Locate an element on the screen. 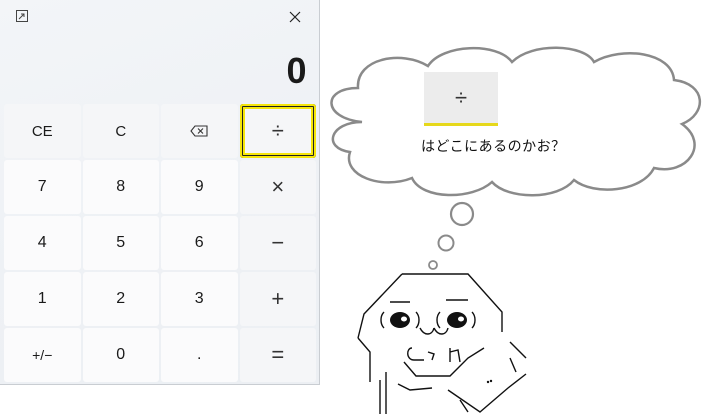 This screenshot has width=707, height=417. digit-3-button: 3 is located at coordinates (199, 299).